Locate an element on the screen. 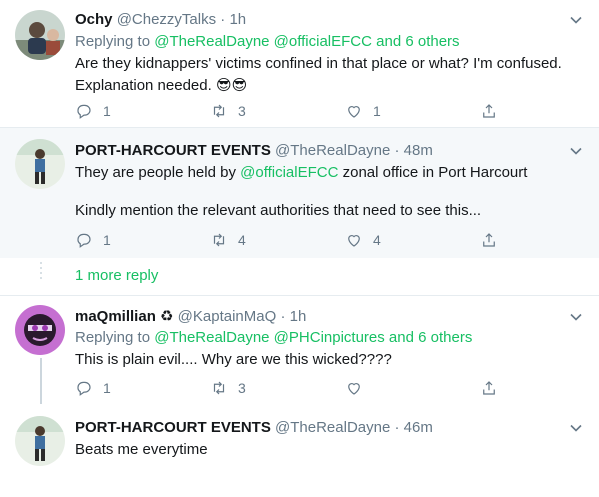 The height and width of the screenshot is (497, 599). tweet-header: PORT-HARCOURT EVENTS @TheRealDayne · 46m is located at coordinates (317, 428).